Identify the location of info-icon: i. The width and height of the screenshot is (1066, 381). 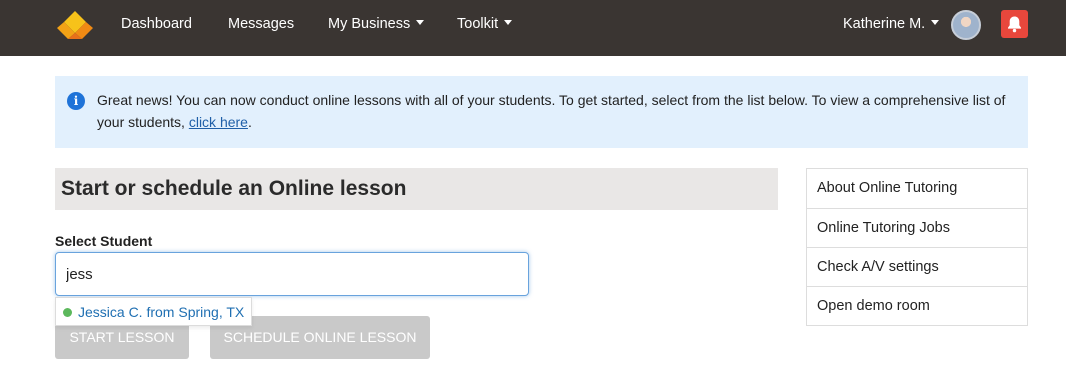
(76, 101).